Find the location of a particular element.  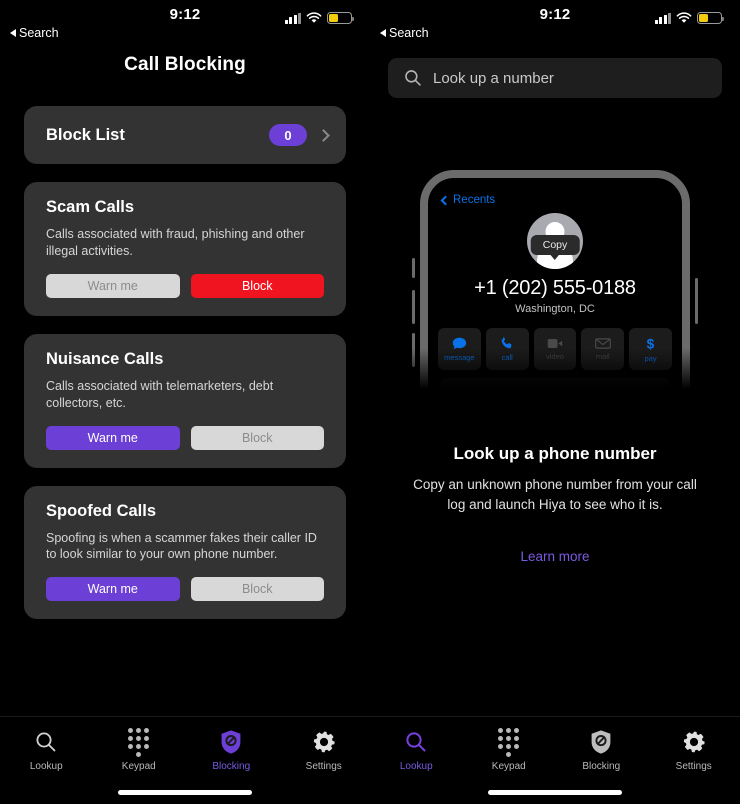

block-list-row: Block List 0 is located at coordinates (185, 135).